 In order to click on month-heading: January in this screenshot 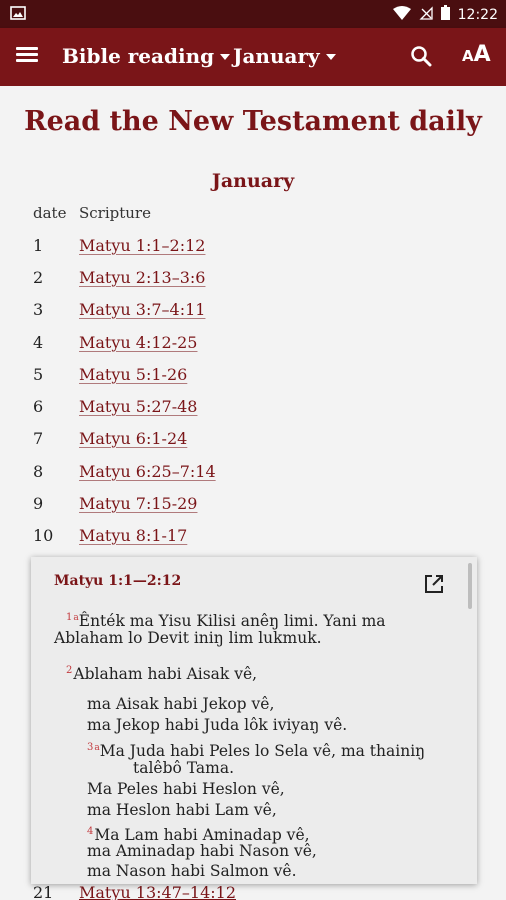, I will do `click(253, 181)`.